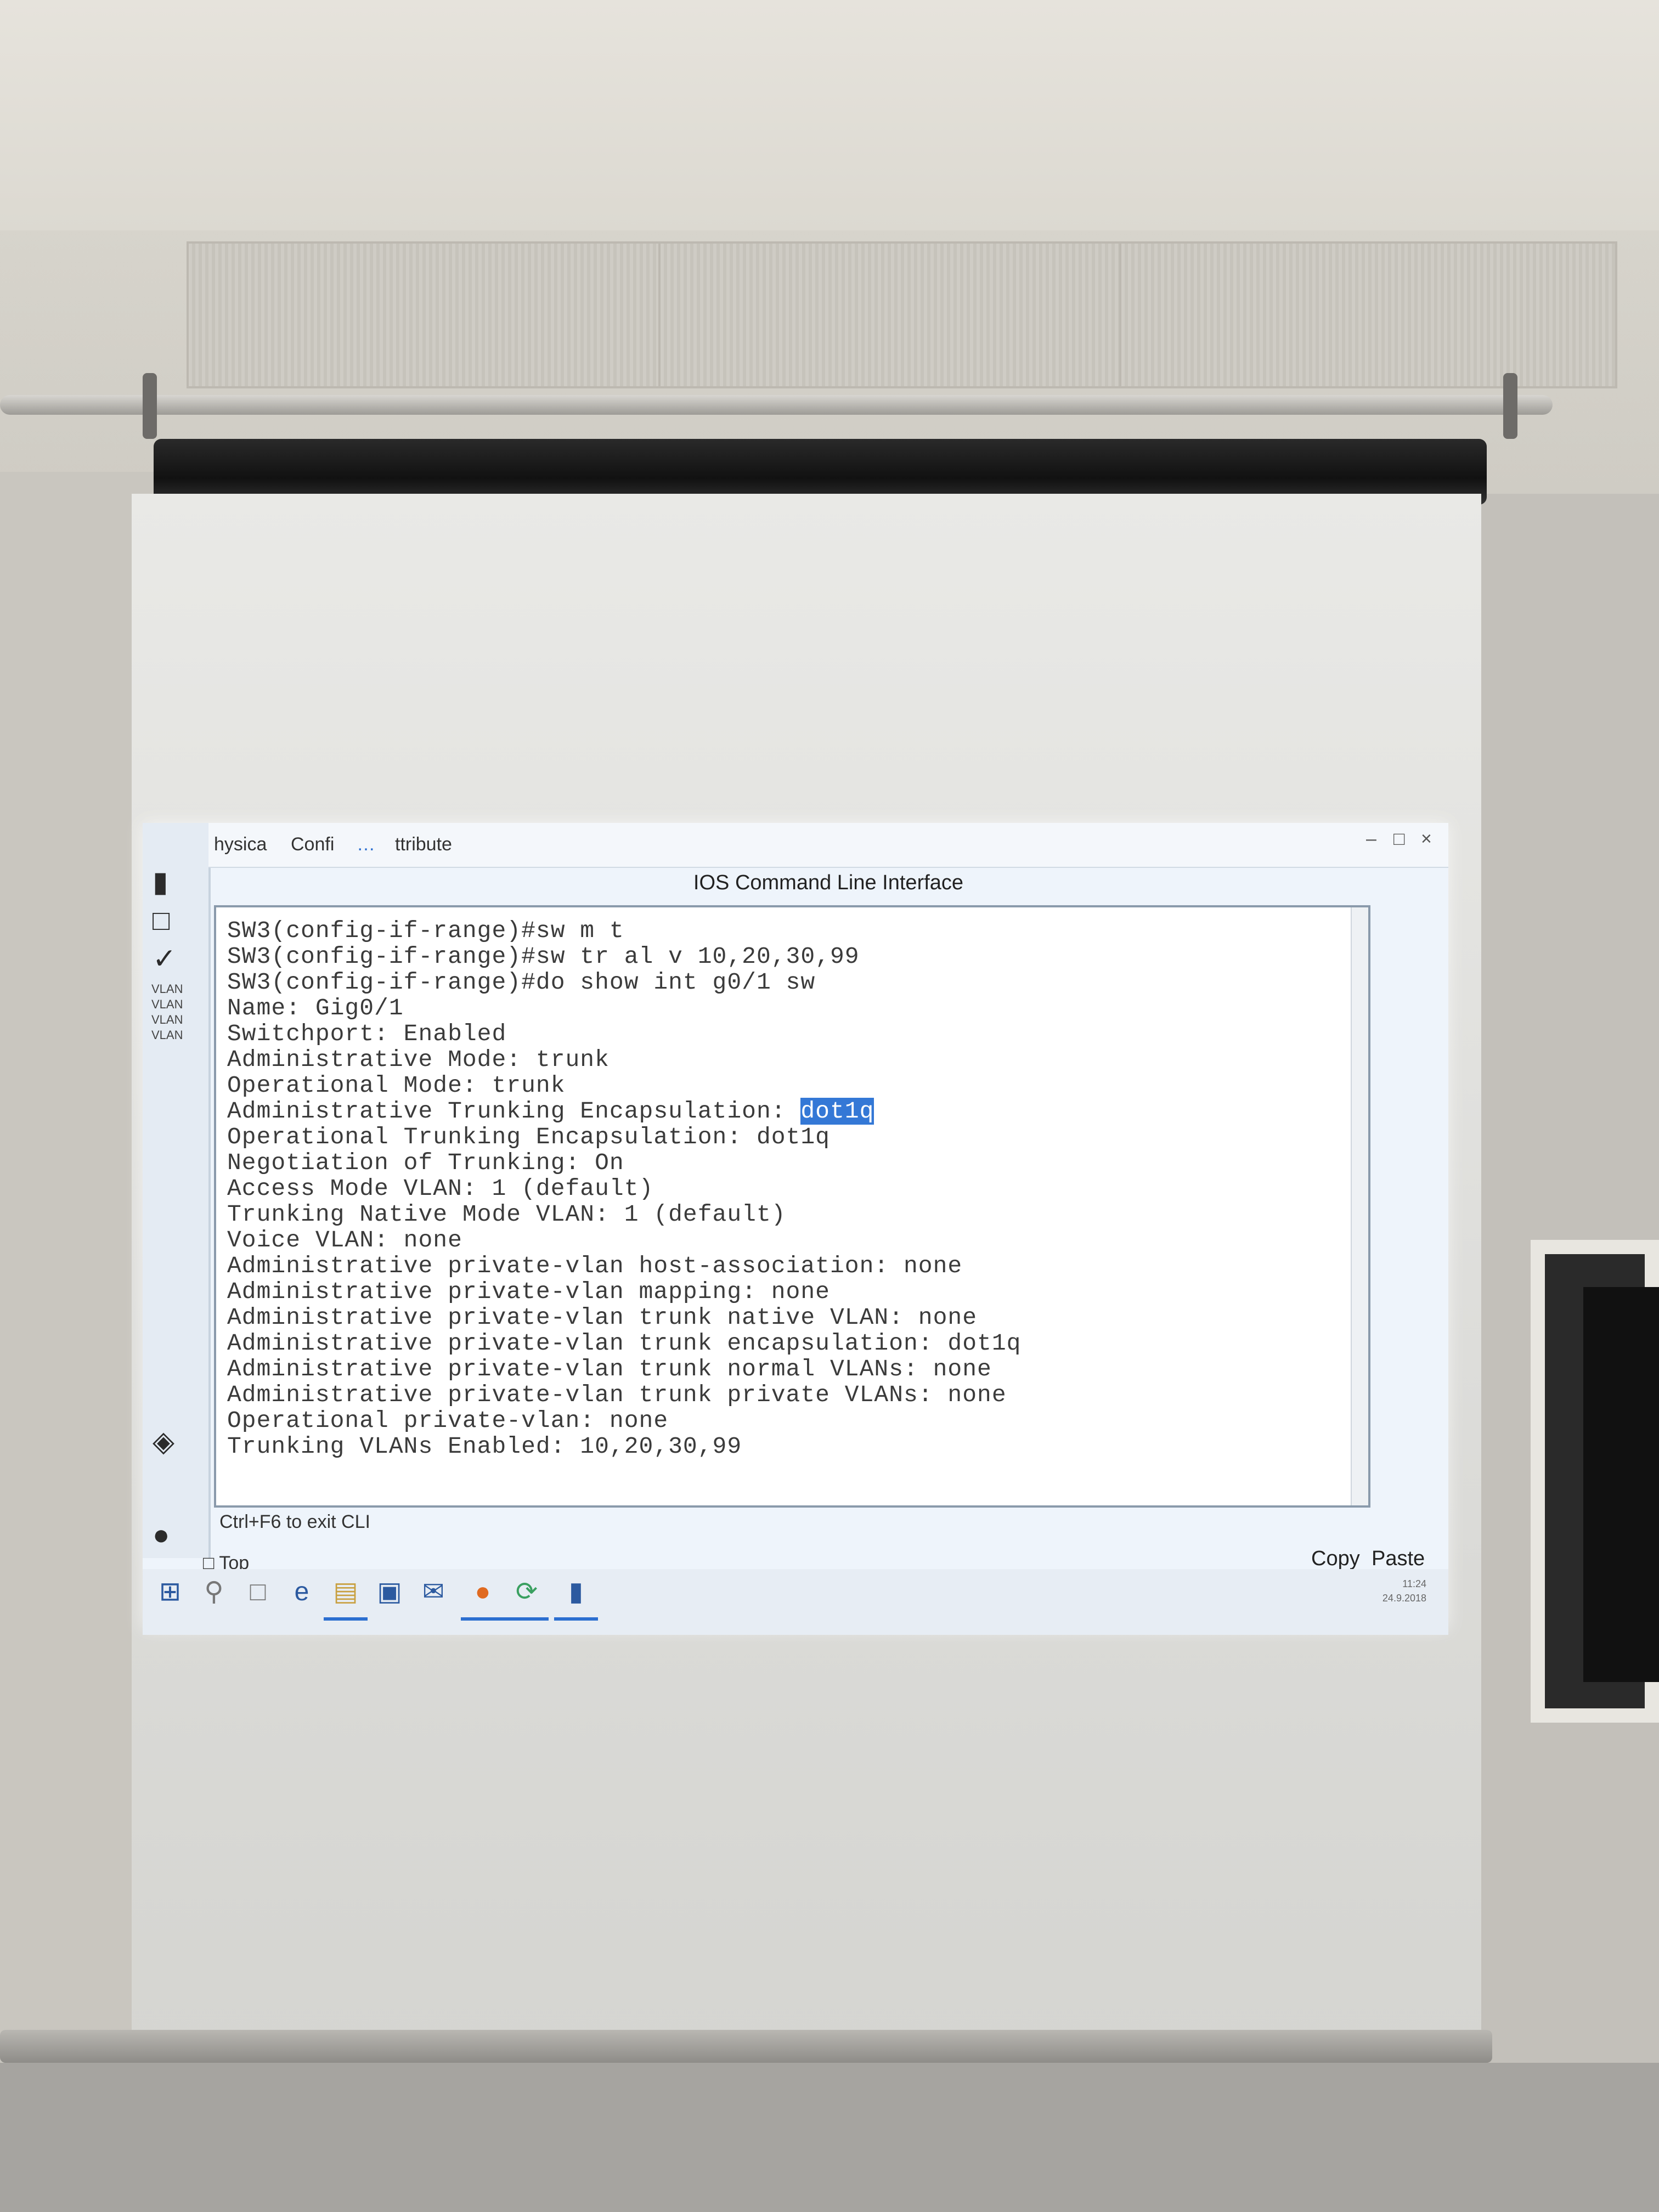 The height and width of the screenshot is (2212, 1659). What do you see at coordinates (521, 983) in the screenshot?
I see `cli-line: SW3(config-if-range)#do show int g0/1 sw` at bounding box center [521, 983].